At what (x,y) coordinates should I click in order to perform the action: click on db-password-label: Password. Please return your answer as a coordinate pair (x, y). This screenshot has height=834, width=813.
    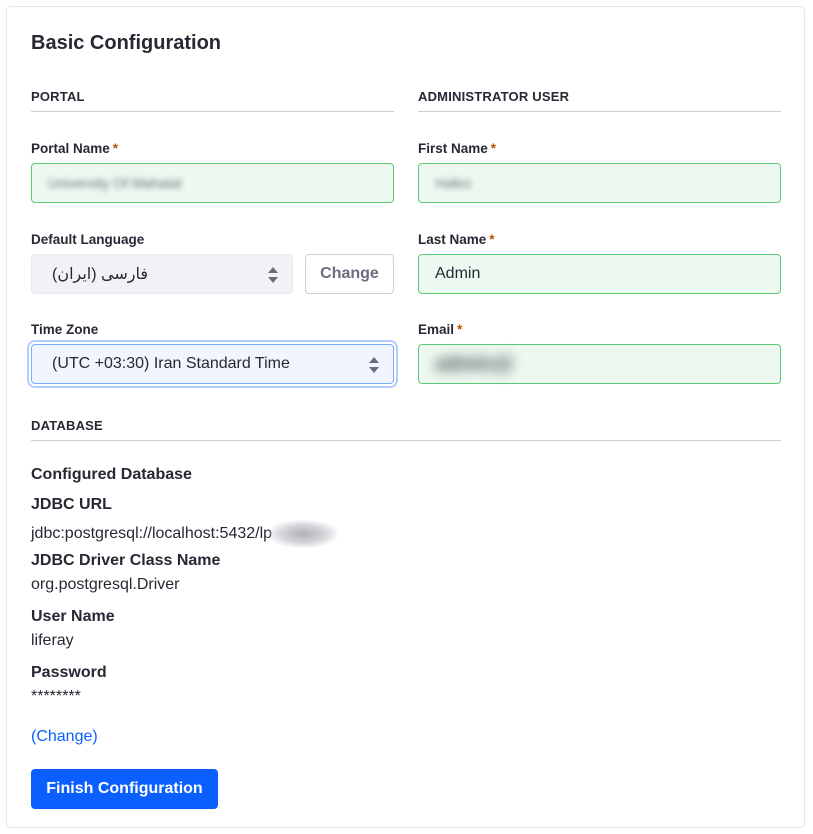
    Looking at the image, I should click on (69, 672).